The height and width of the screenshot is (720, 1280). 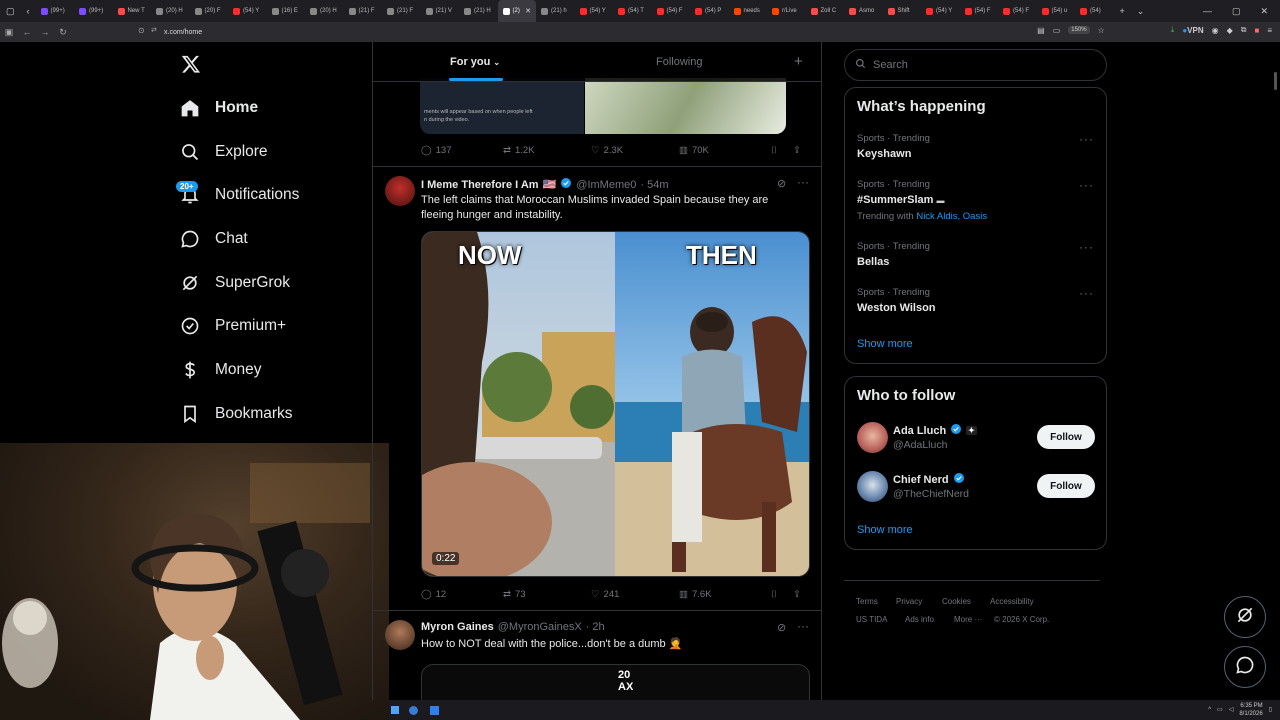 I want to click on browser-tab: (54) F, so click(x=671, y=11).